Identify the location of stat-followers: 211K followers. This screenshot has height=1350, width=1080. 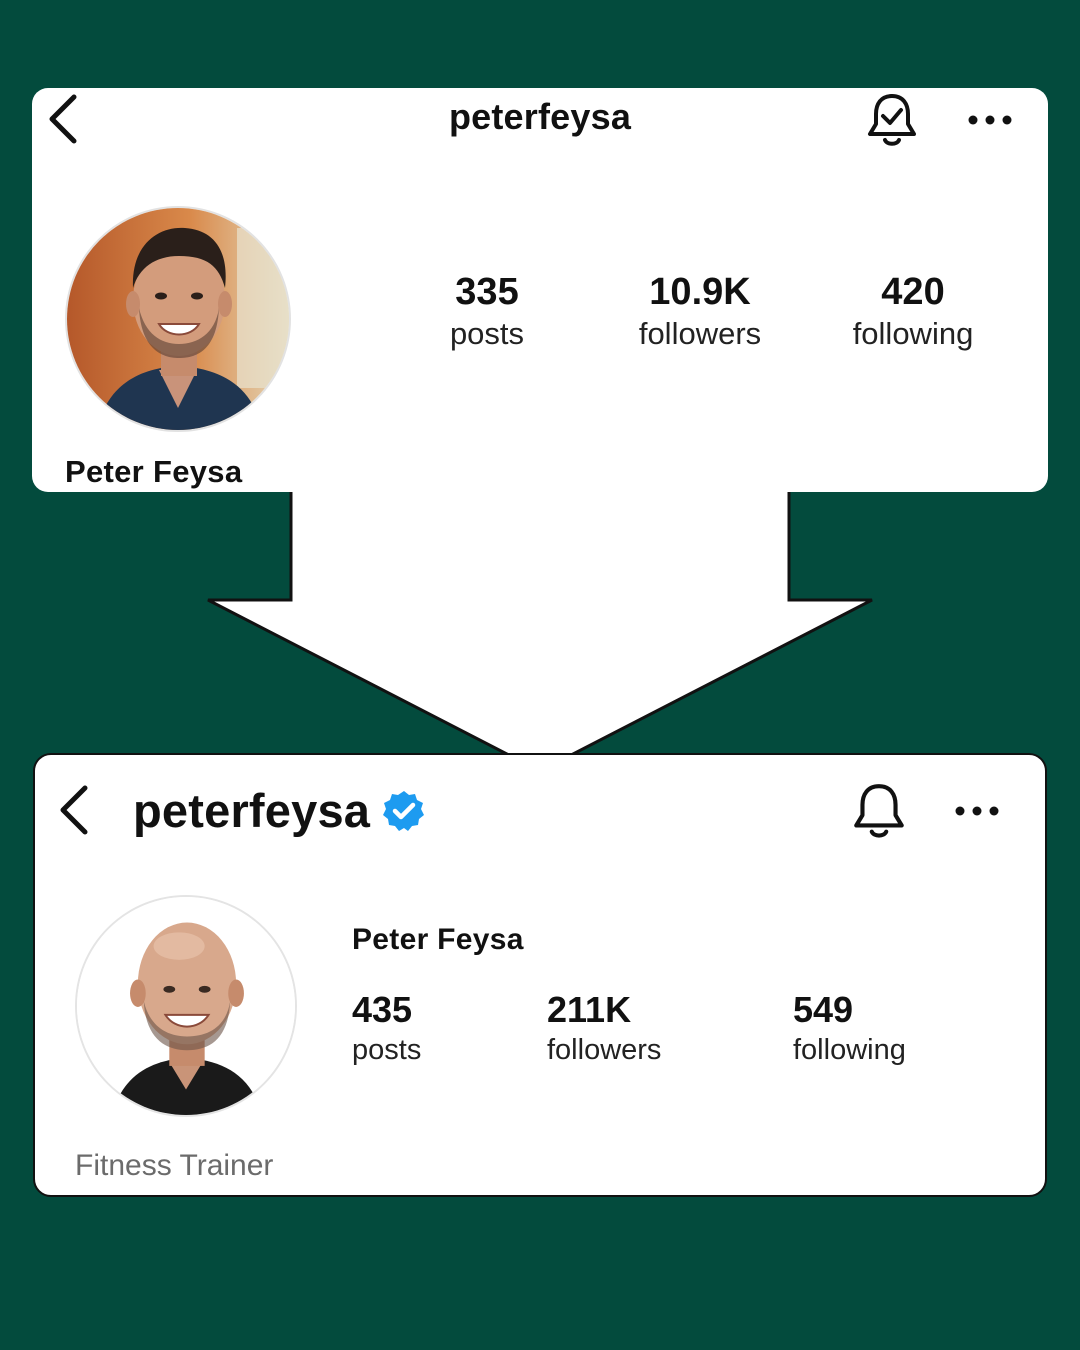
(604, 1029).